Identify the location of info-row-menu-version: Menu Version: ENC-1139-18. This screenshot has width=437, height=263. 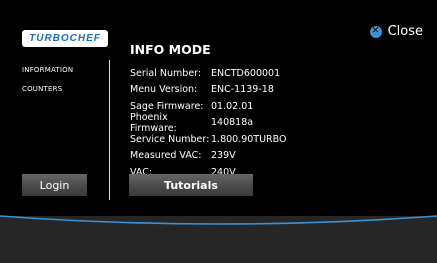
(208, 90).